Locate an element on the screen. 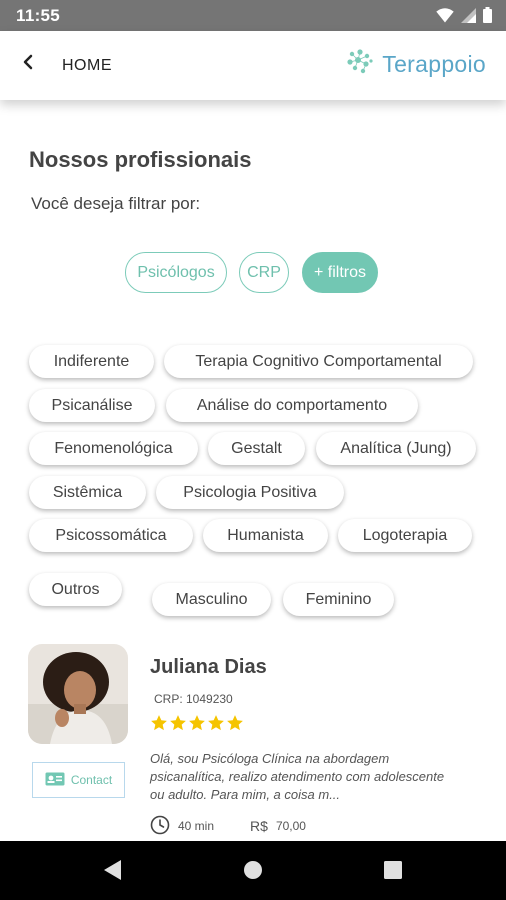  back-label: HOME is located at coordinates (87, 66).